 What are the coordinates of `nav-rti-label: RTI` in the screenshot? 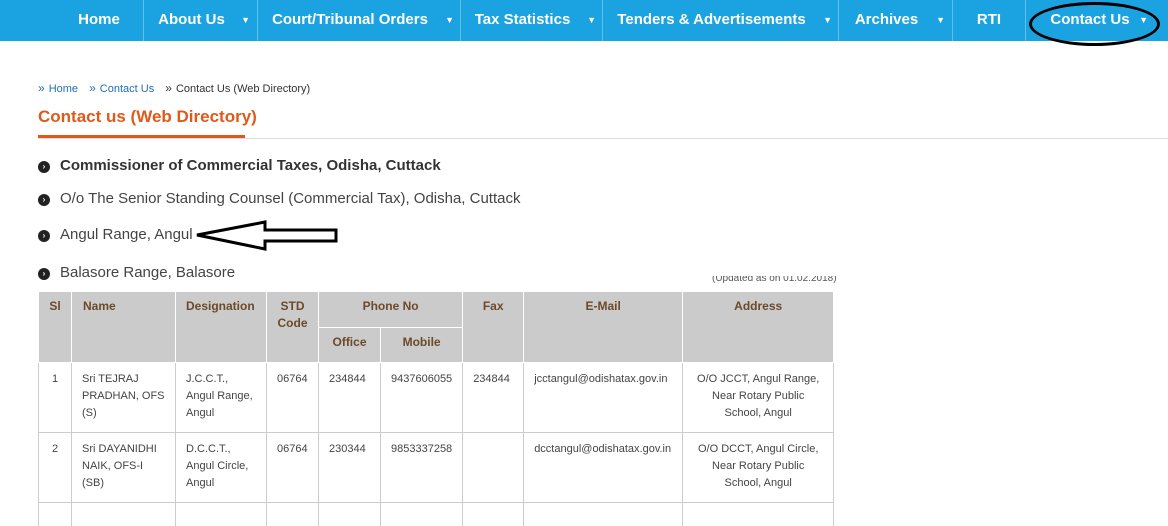 It's located at (989, 19).